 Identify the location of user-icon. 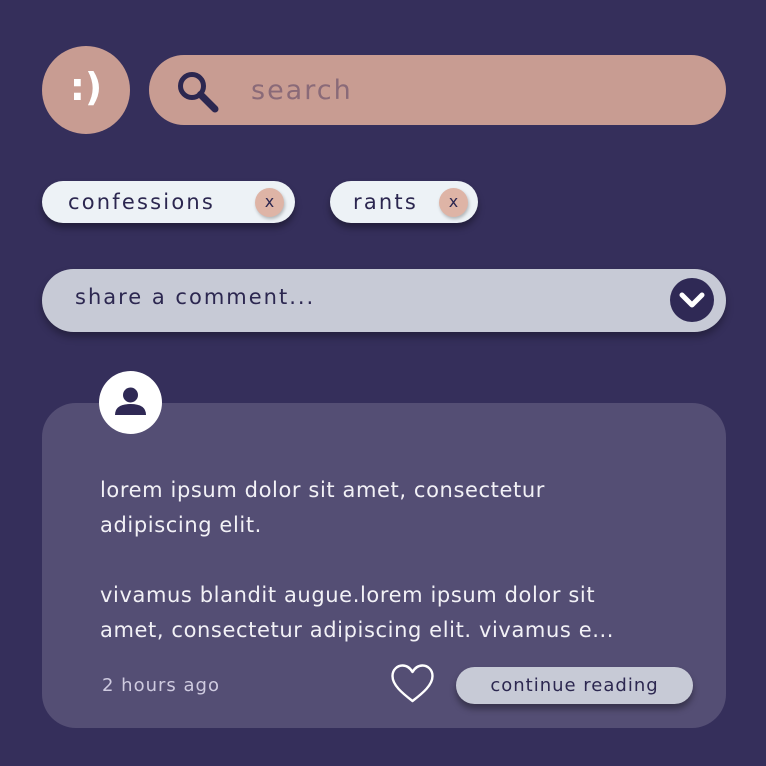
(130, 401).